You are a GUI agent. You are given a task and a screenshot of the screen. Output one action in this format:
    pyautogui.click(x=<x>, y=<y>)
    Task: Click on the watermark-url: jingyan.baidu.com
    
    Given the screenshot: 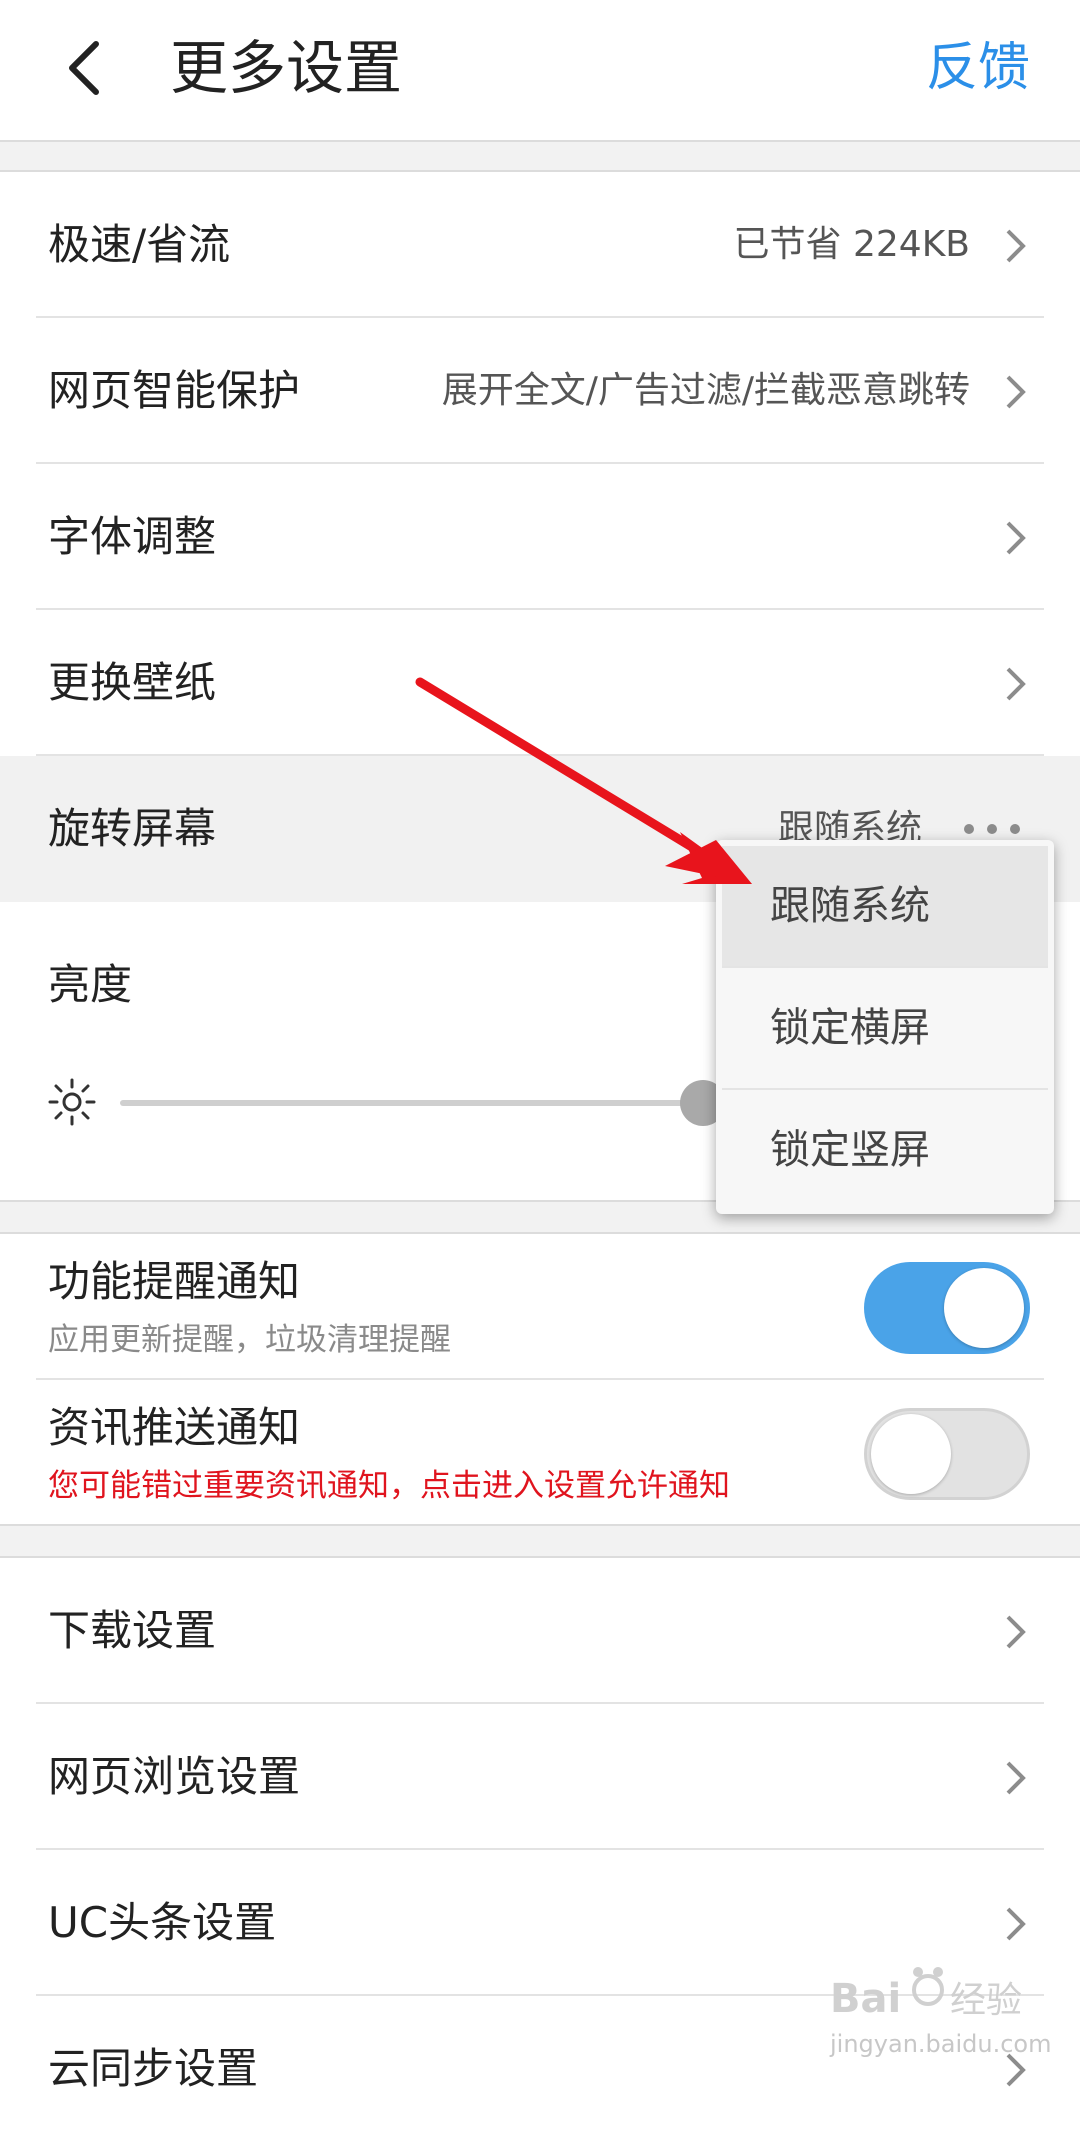 What is the action you would take?
    pyautogui.click(x=941, y=2044)
    